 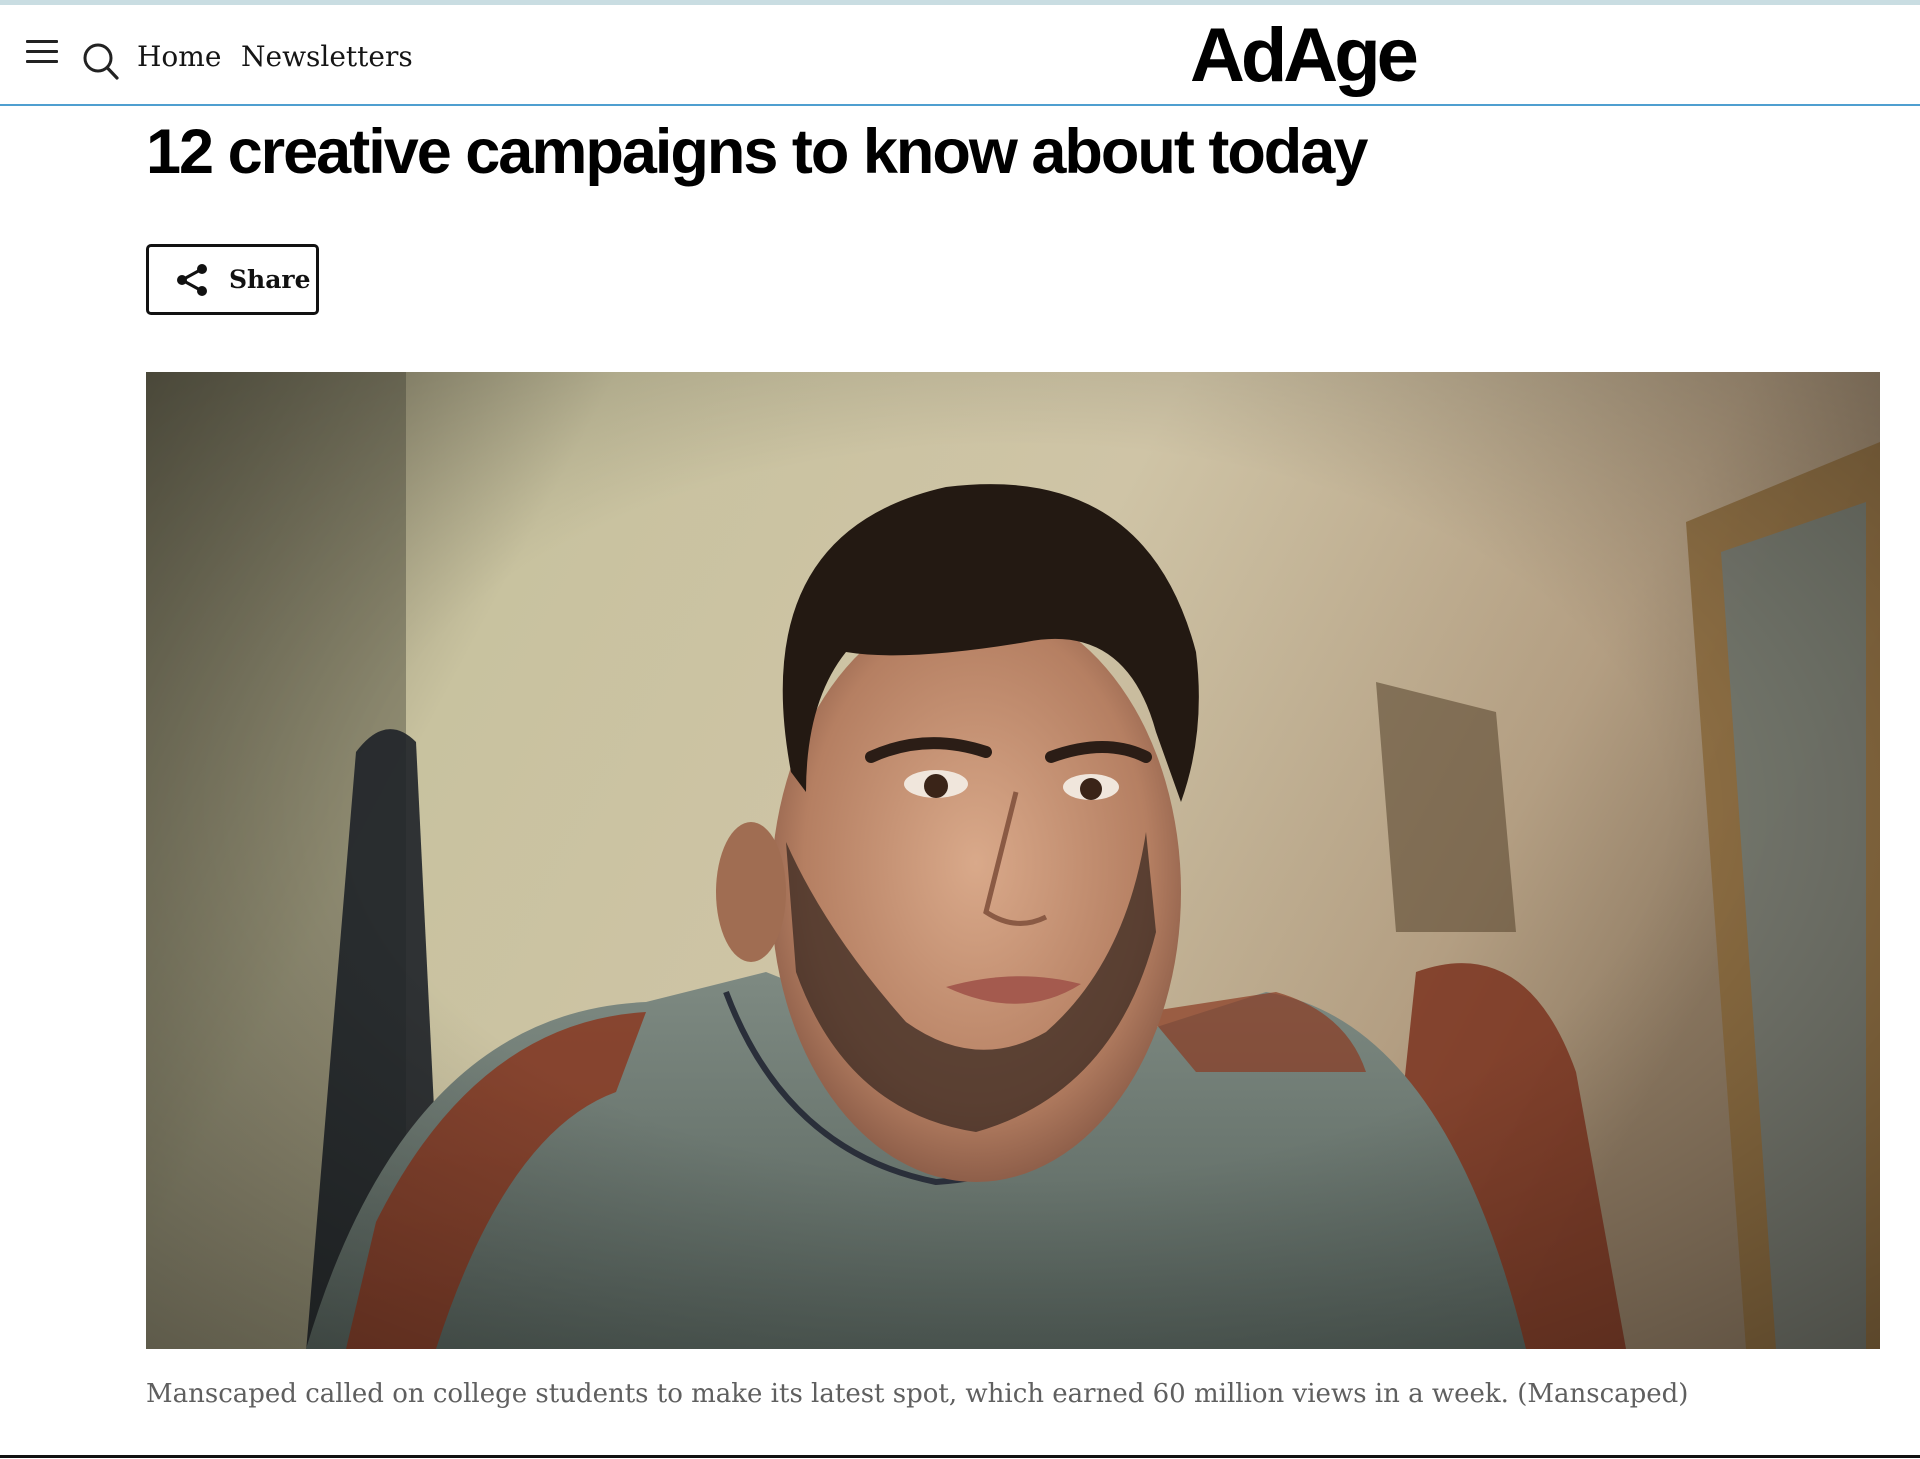 I want to click on search-icon, so click(x=101, y=61).